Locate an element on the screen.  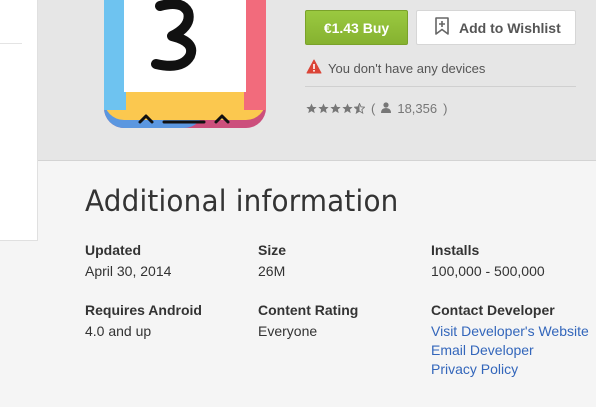
warning-text: You don't have any devices is located at coordinates (407, 68).